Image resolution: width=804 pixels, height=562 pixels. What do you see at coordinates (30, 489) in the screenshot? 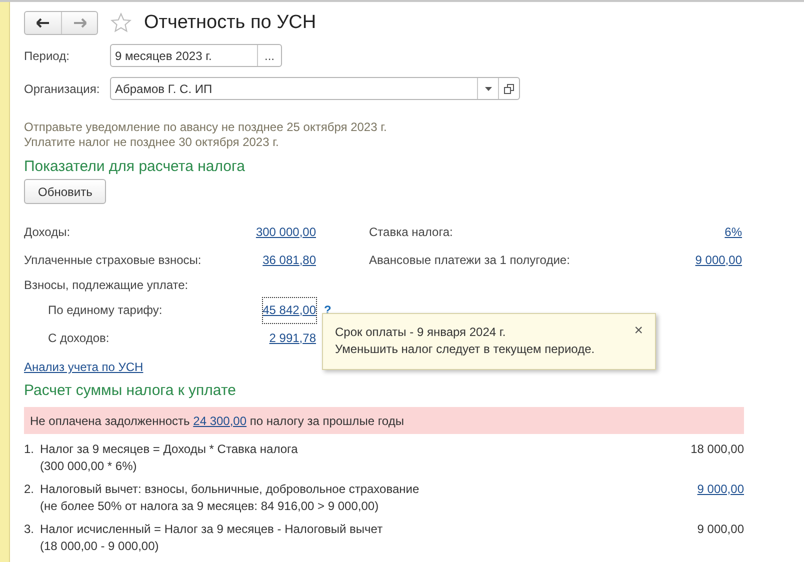
I see `item-number: 2.` at bounding box center [30, 489].